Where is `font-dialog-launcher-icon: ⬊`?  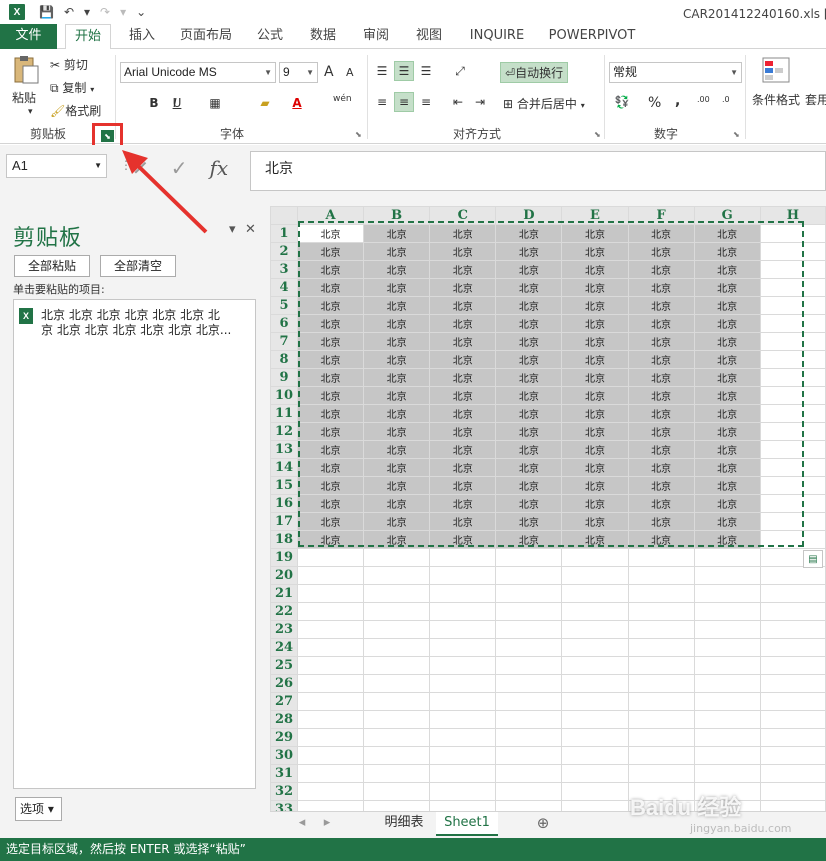 font-dialog-launcher-icon: ⬊ is located at coordinates (358, 134).